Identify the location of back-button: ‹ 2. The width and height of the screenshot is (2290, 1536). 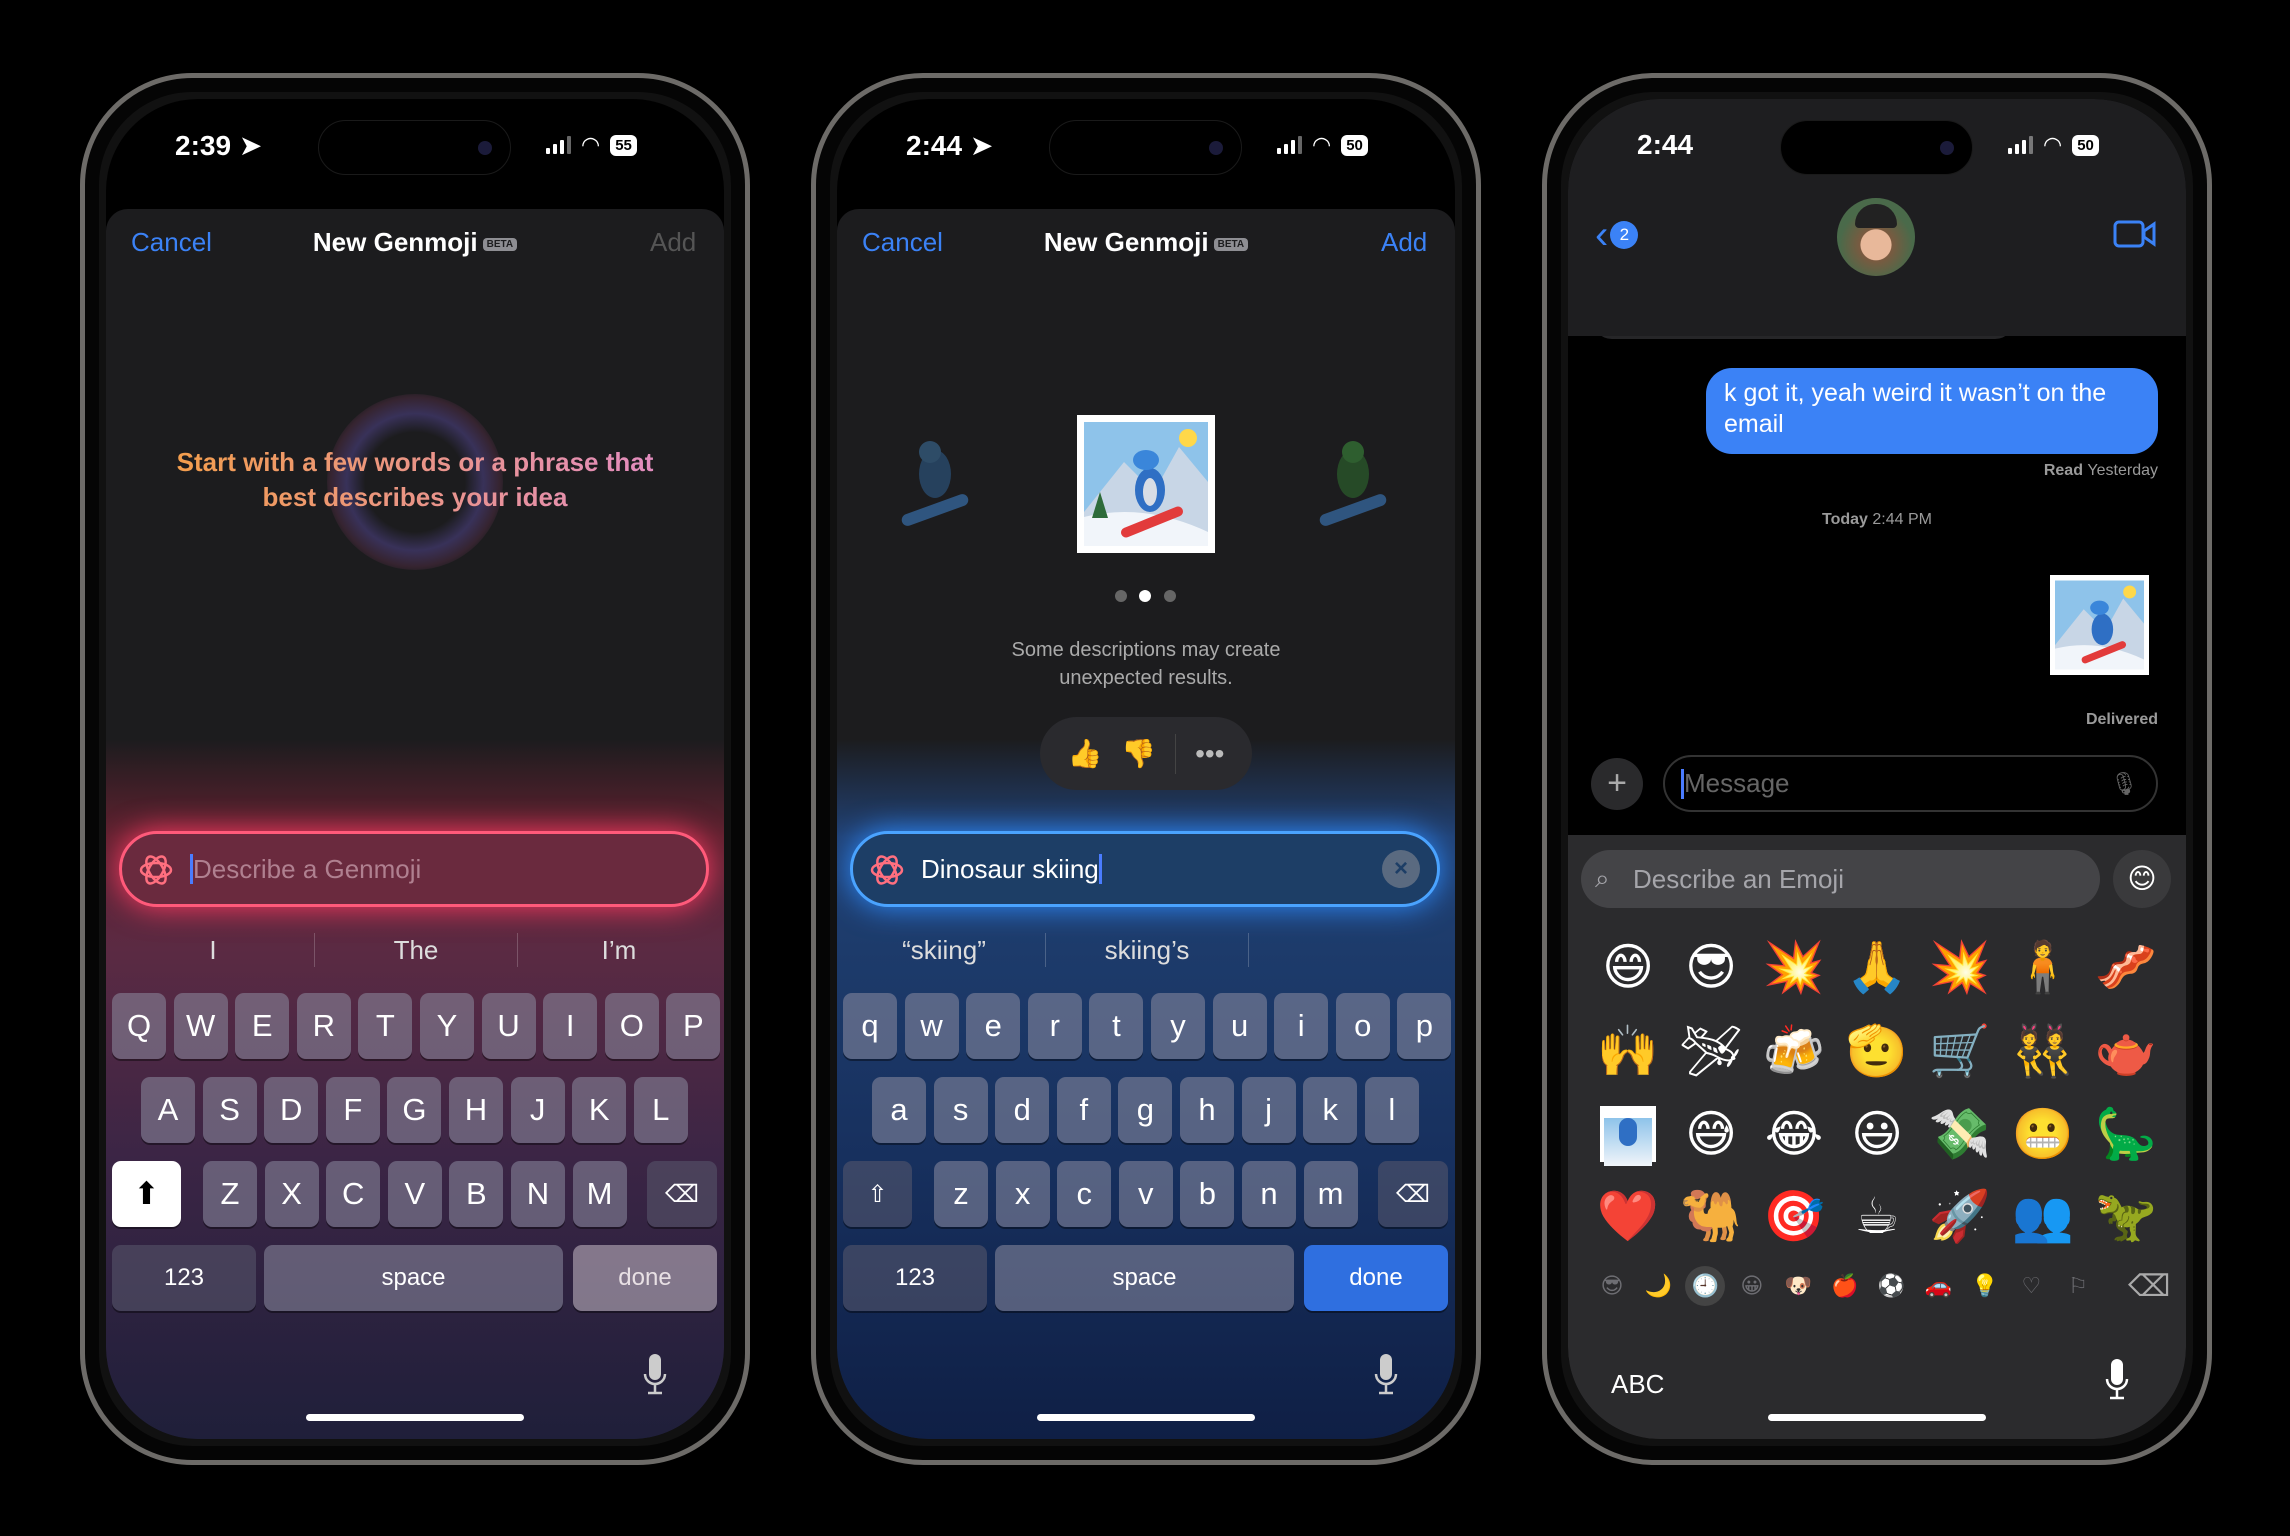
(1617, 235).